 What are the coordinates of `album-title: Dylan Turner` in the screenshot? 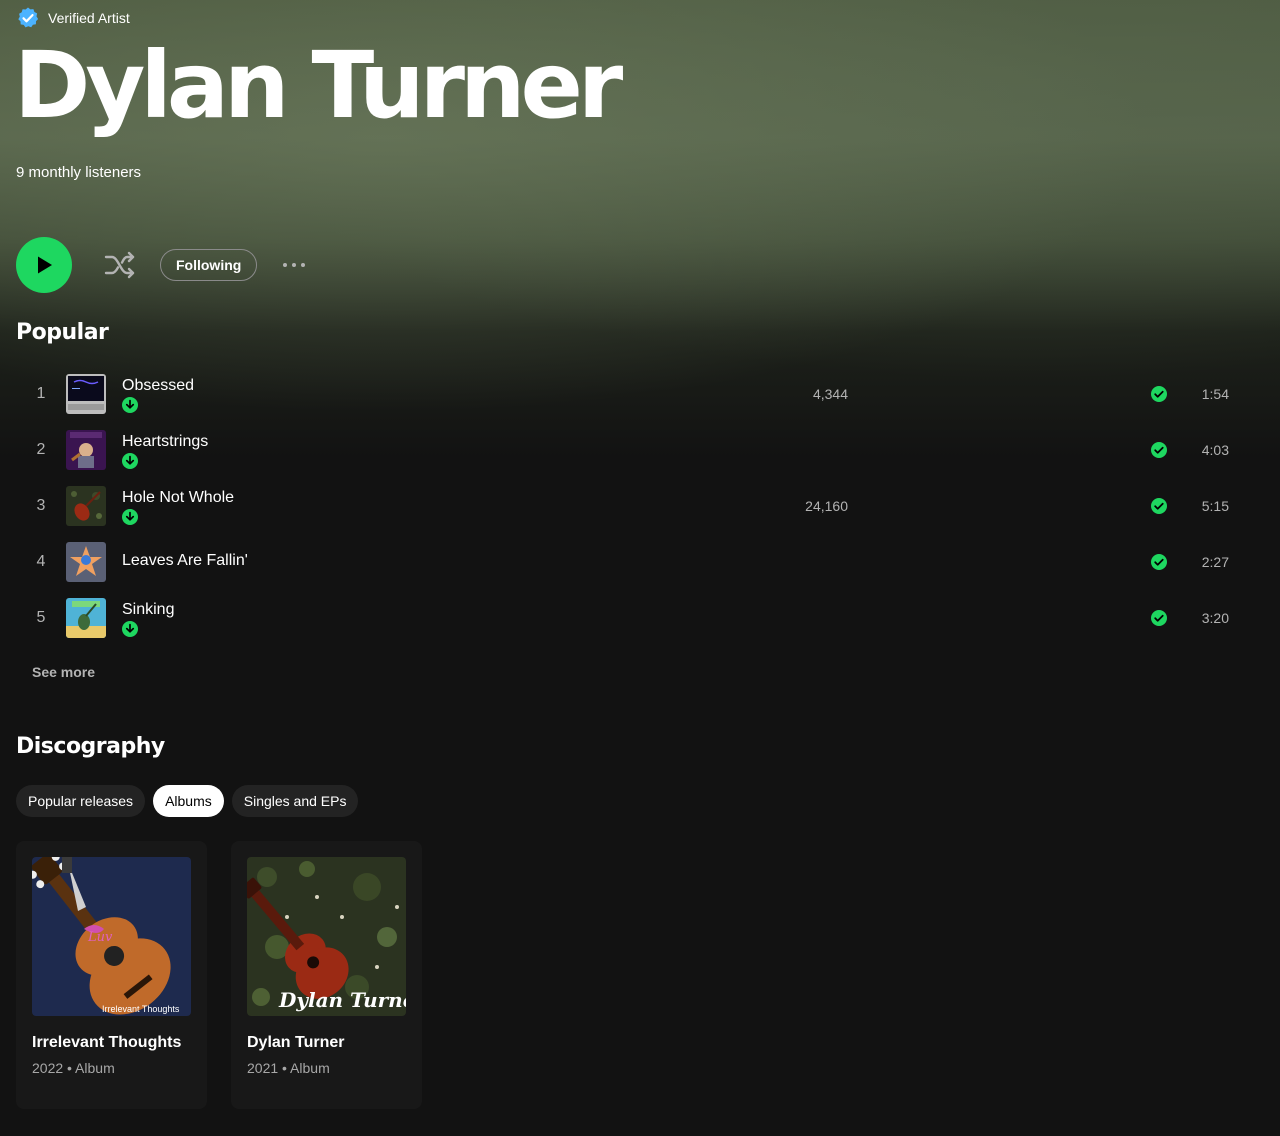 It's located at (296, 1042).